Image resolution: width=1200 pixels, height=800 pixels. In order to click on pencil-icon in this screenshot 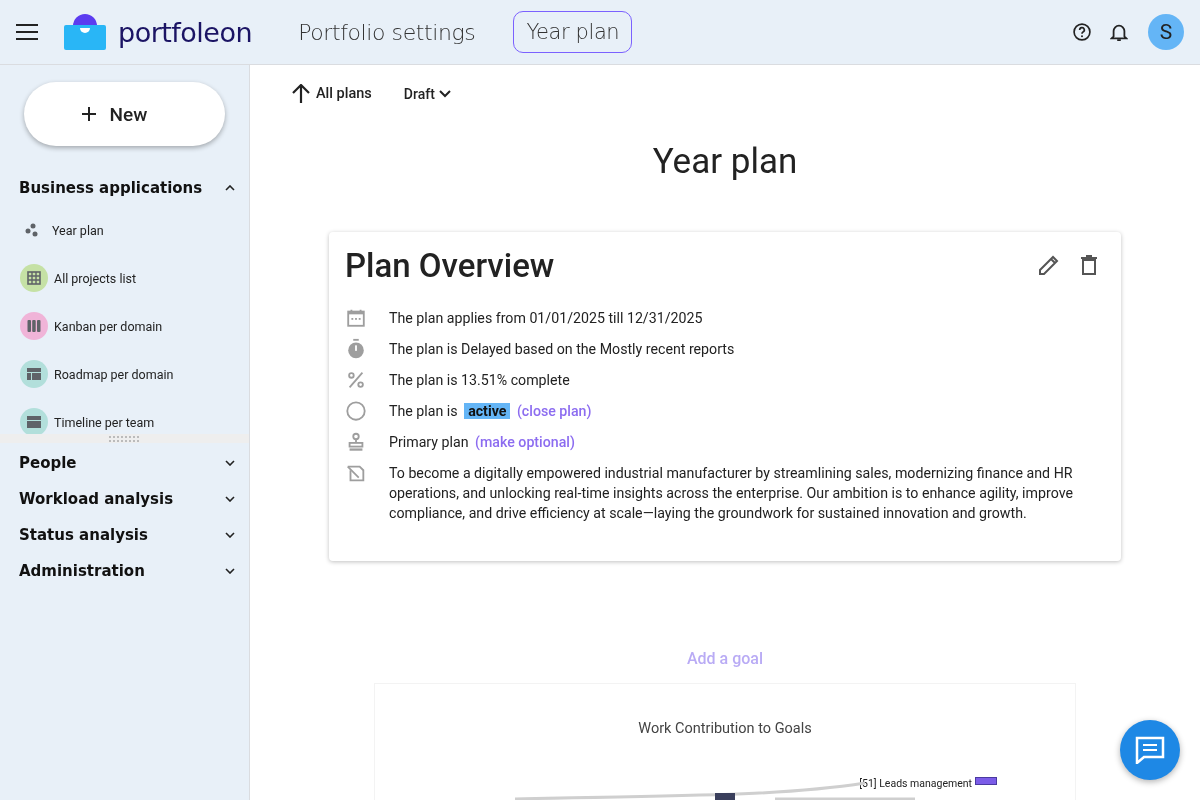, I will do `click(1049, 265)`.